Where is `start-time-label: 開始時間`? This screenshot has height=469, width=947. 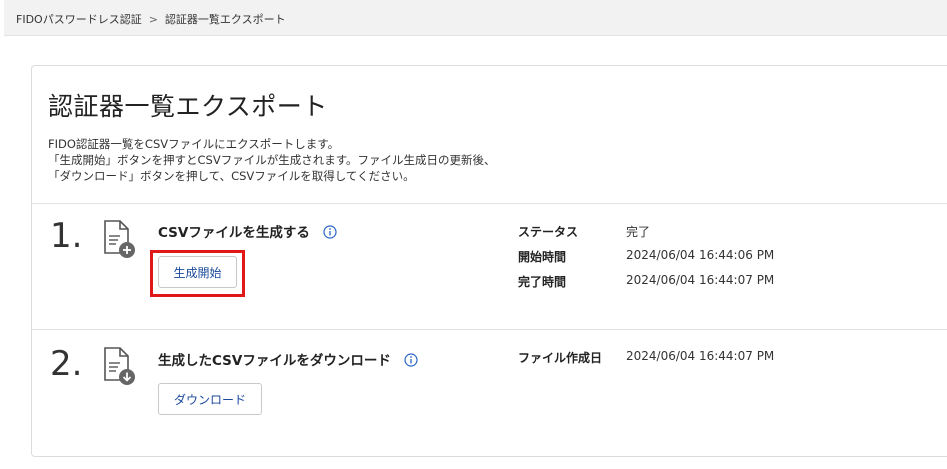 start-time-label: 開始時間 is located at coordinates (542, 257).